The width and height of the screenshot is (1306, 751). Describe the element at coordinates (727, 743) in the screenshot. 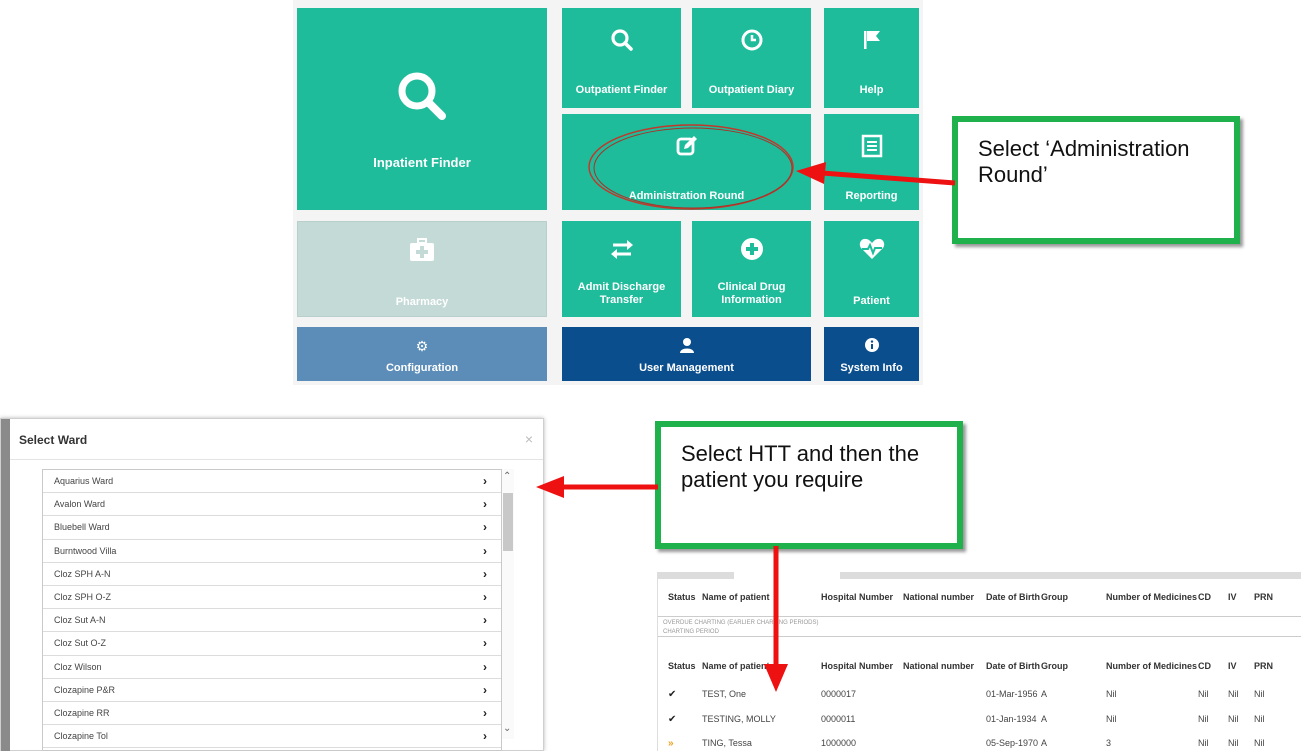

I see `cell-name: TING, Tessa` at that location.